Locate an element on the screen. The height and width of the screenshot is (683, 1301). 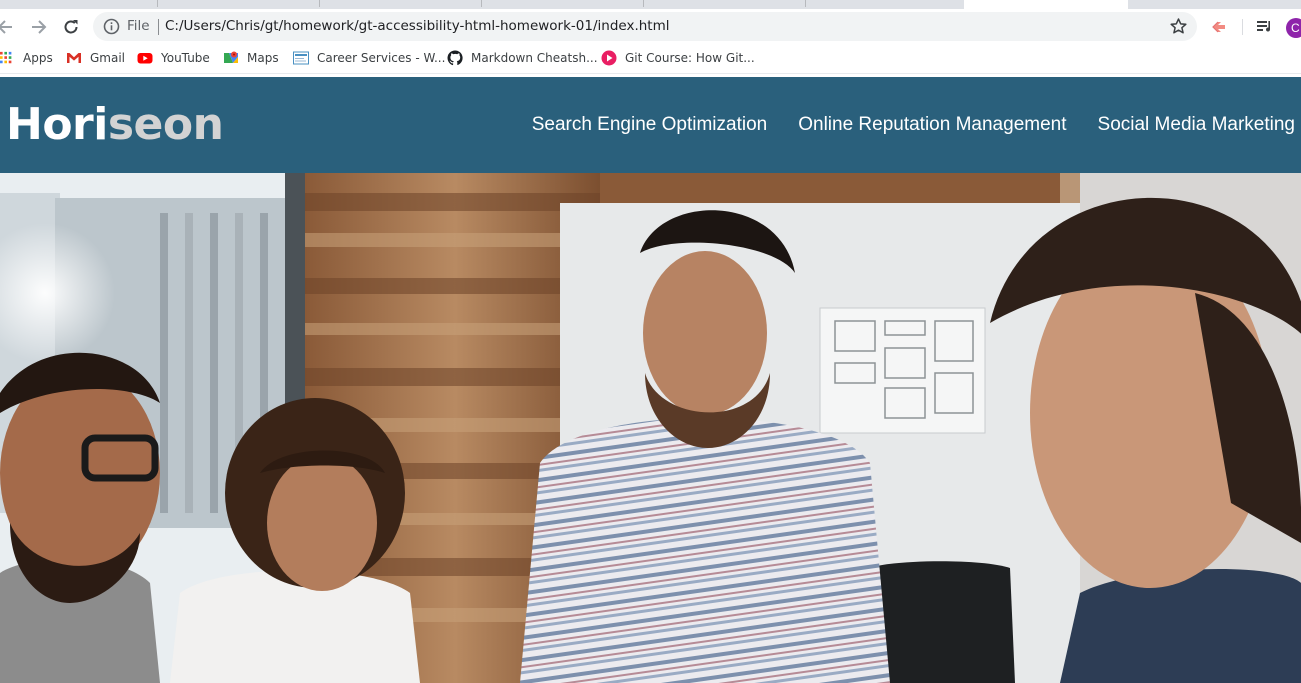
logo-text-accent: seon is located at coordinates (165, 124).